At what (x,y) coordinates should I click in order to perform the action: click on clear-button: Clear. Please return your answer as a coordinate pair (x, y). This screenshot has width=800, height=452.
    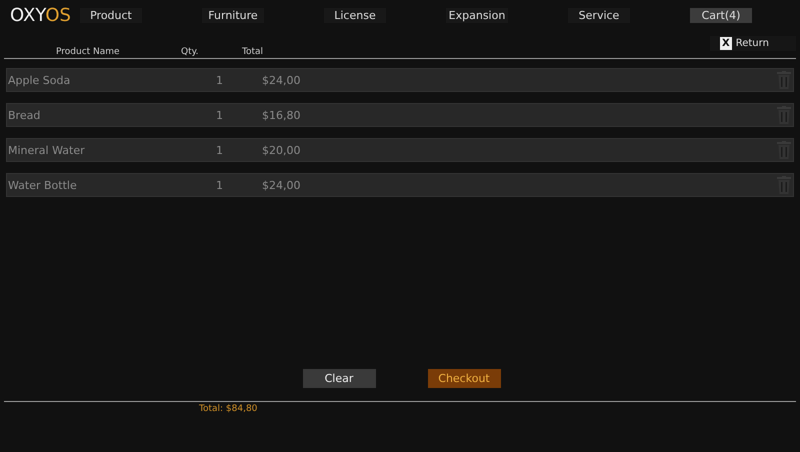
    Looking at the image, I should click on (339, 378).